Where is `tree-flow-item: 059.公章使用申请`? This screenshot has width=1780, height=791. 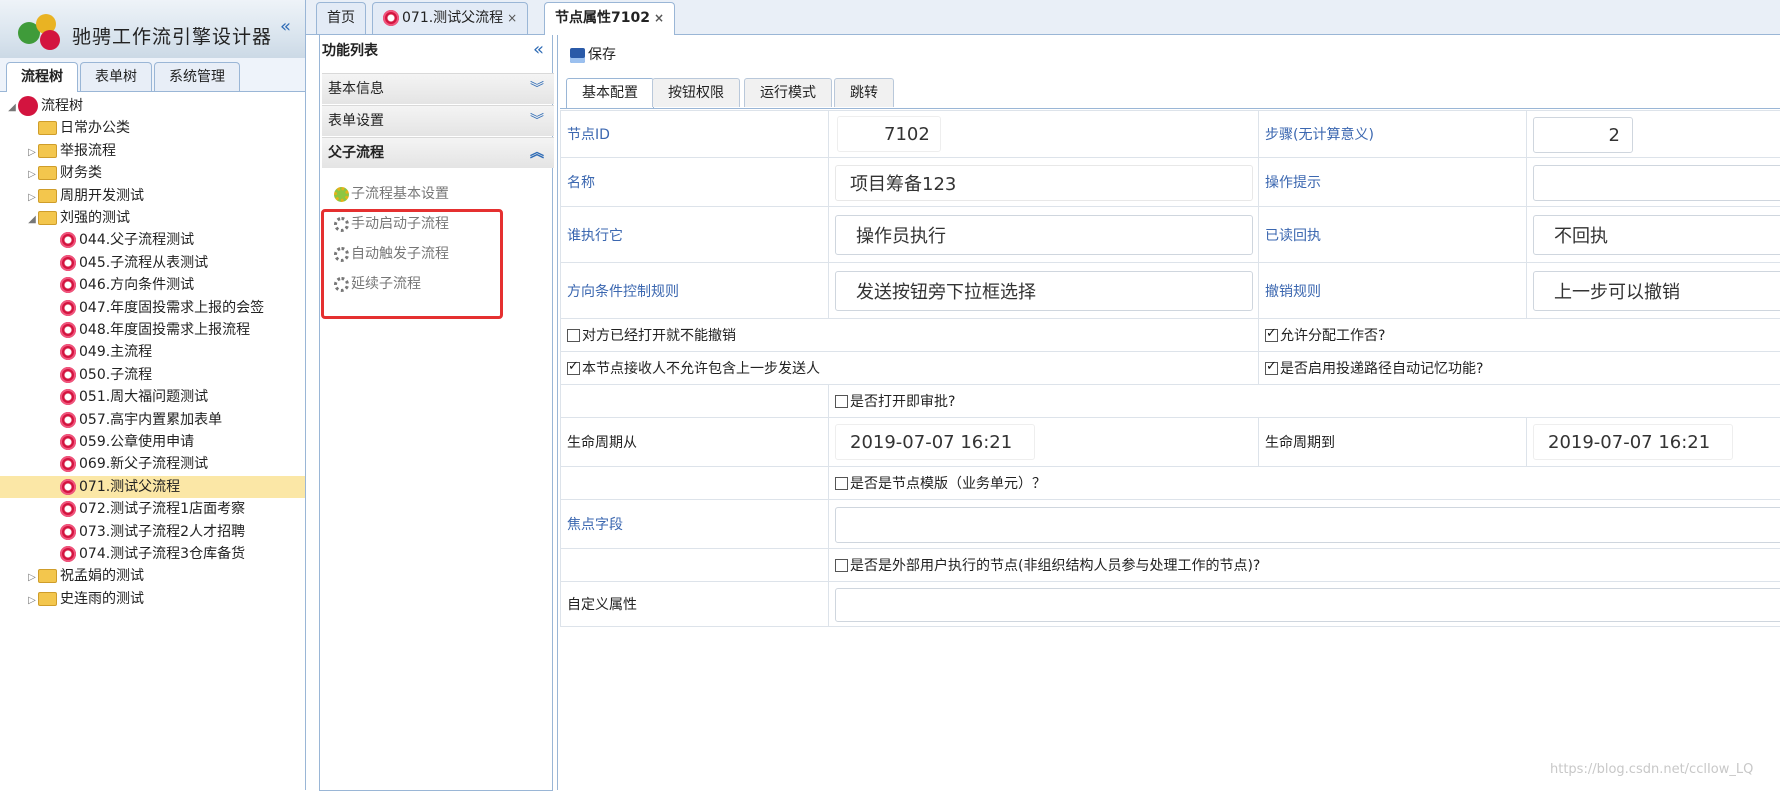 tree-flow-item: 059.公章使用申请 is located at coordinates (127, 442).